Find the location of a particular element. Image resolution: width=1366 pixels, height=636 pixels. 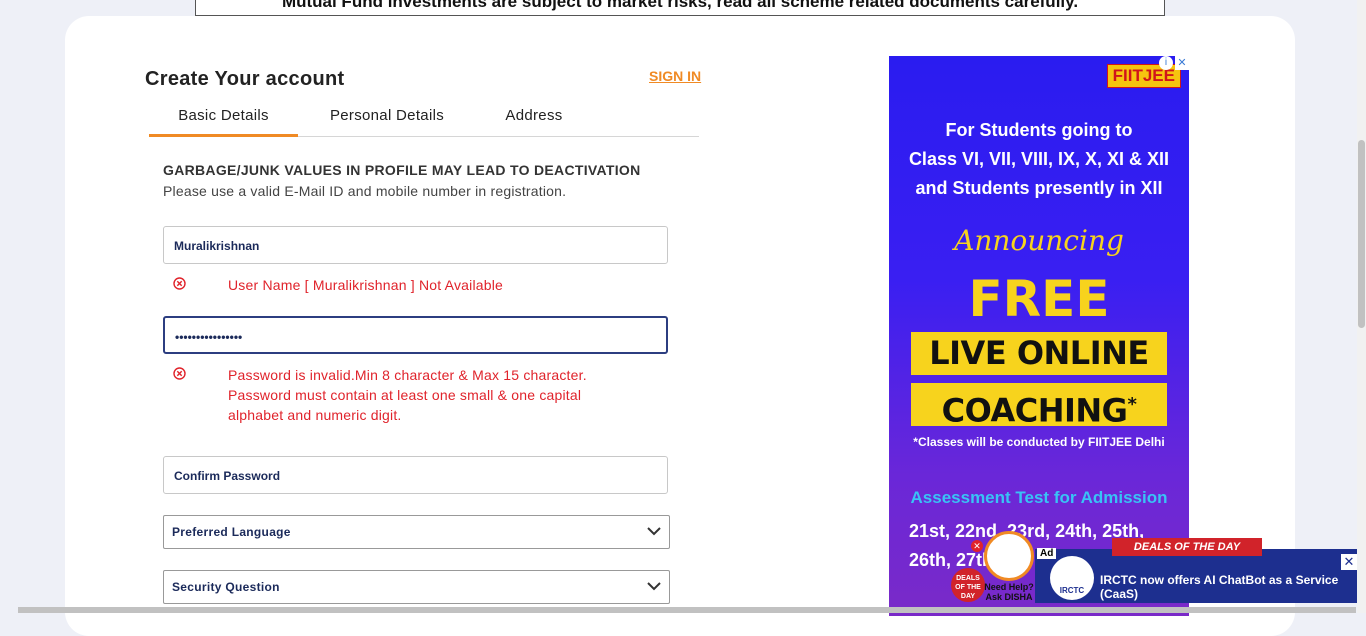

ad-headline-line: For Students going to is located at coordinates (1039, 130).